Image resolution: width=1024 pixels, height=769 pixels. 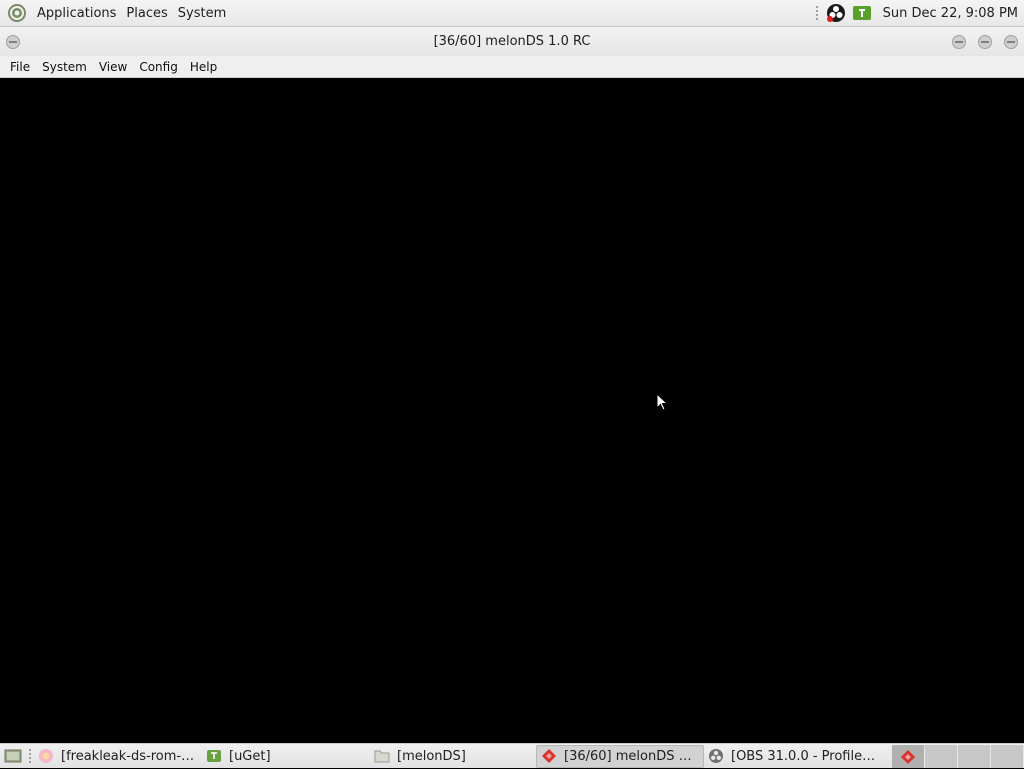 What do you see at coordinates (158, 67) in the screenshot?
I see `menu-config: Config` at bounding box center [158, 67].